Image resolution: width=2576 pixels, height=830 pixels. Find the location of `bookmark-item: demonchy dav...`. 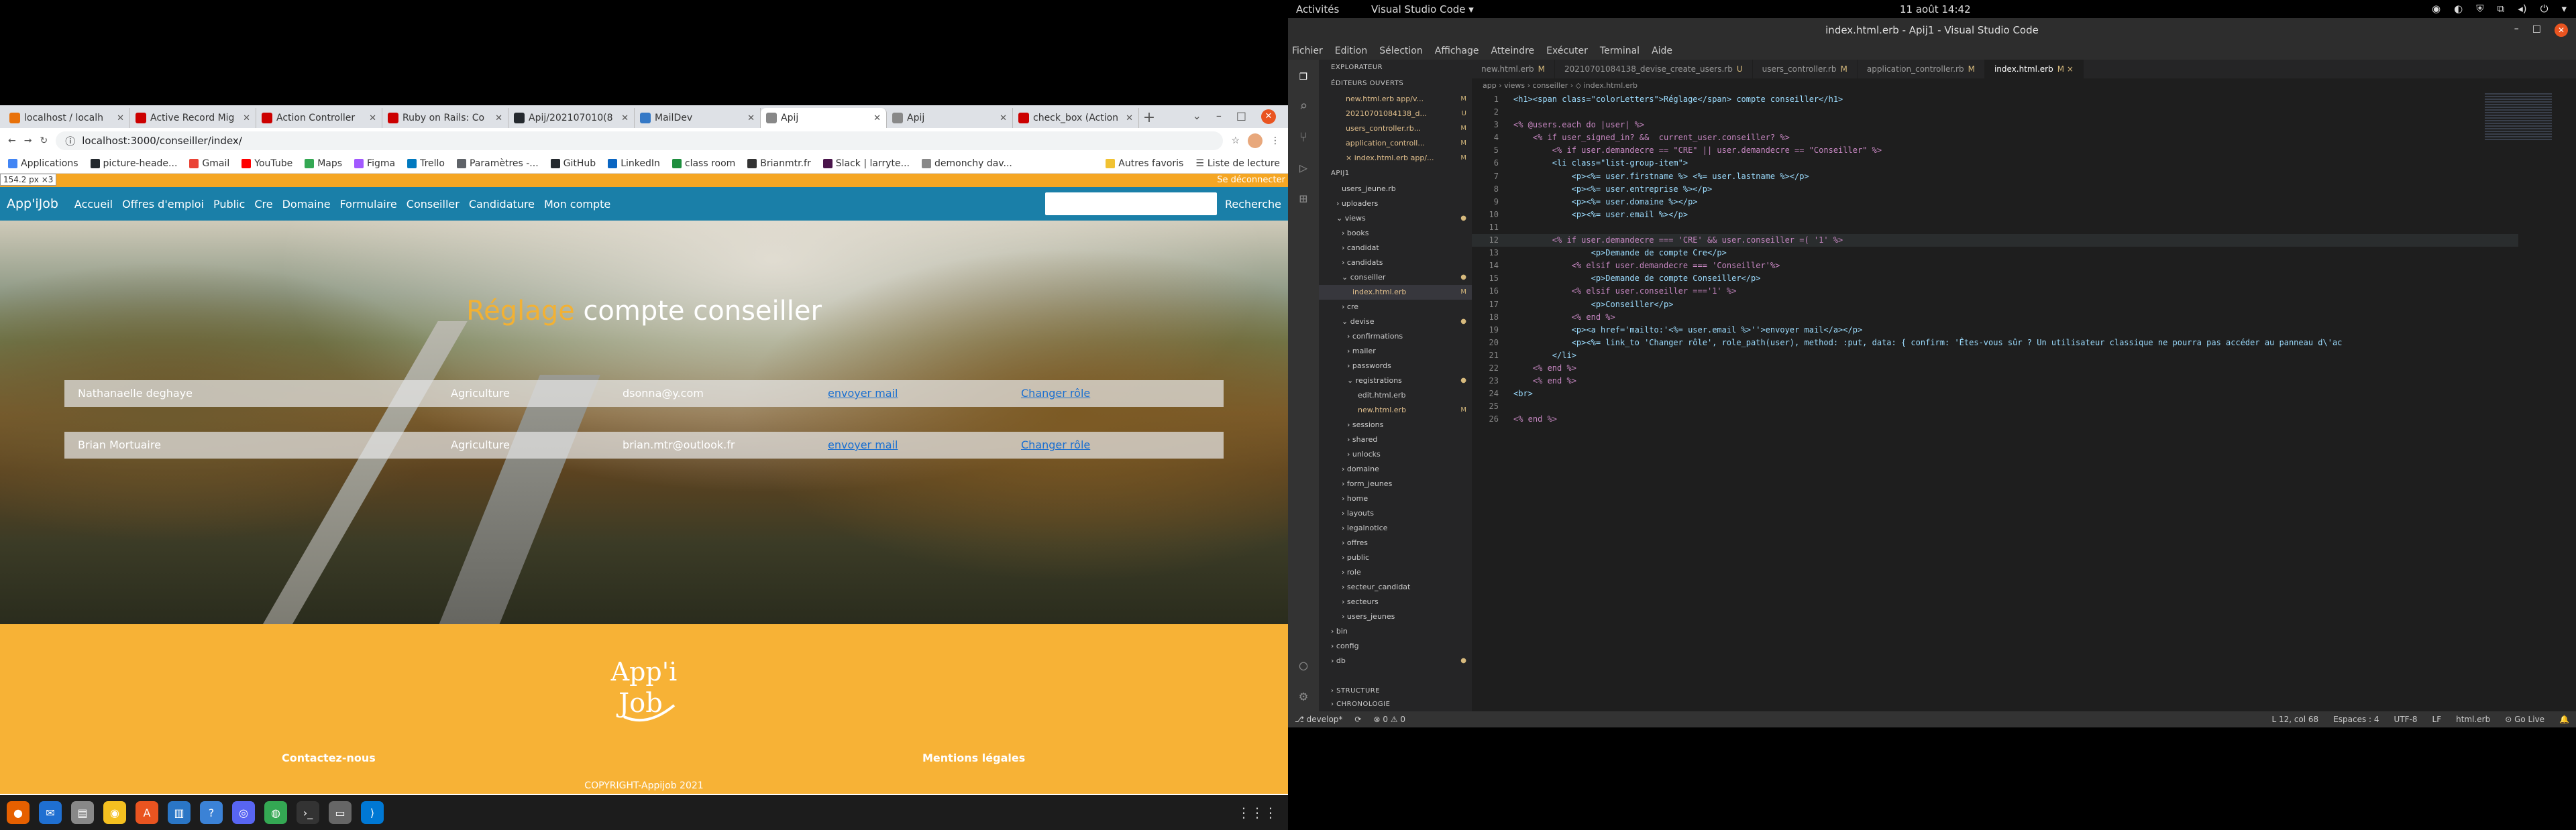

bookmark-item: demonchy dav... is located at coordinates (966, 163).